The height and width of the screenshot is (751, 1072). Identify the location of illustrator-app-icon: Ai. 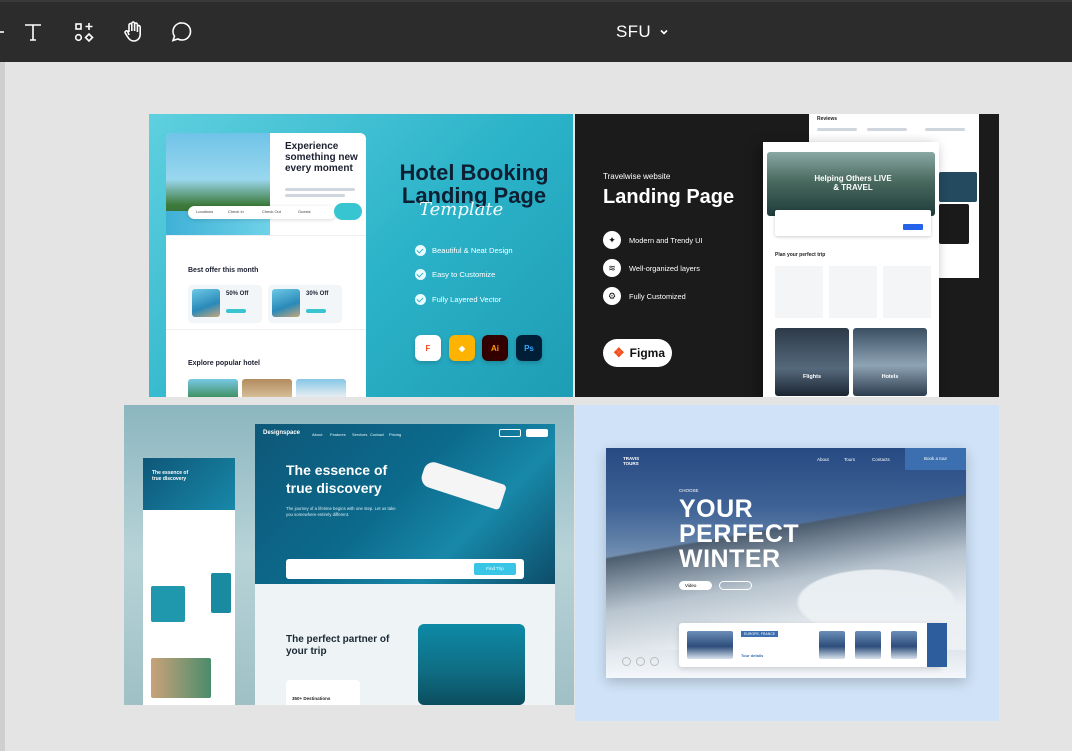
(495, 348).